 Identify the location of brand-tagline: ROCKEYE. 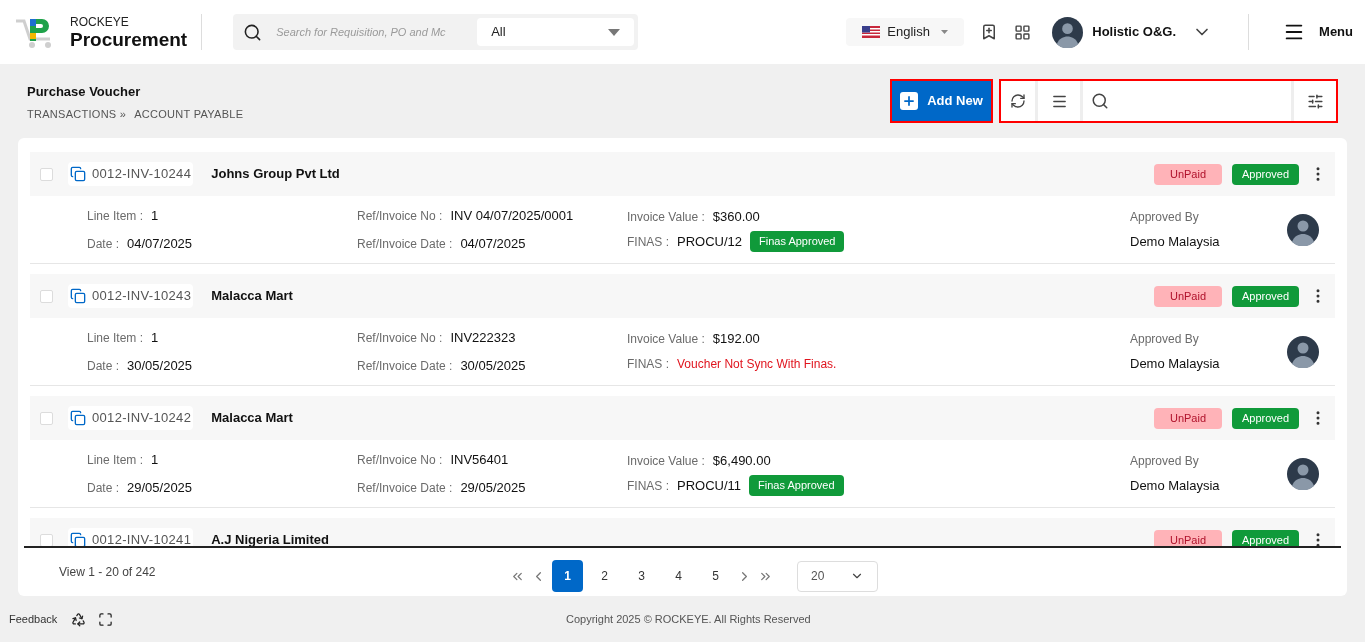
(100, 21).